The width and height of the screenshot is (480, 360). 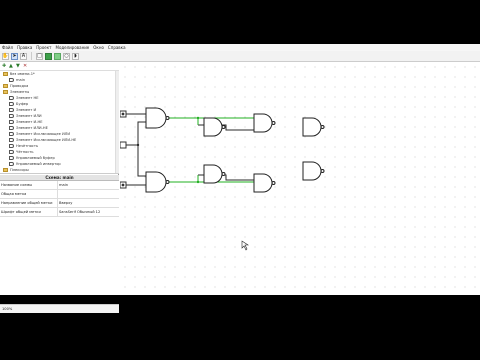 What do you see at coordinates (29, 194) in the screenshot?
I see `property-key: Общая метка` at bounding box center [29, 194].